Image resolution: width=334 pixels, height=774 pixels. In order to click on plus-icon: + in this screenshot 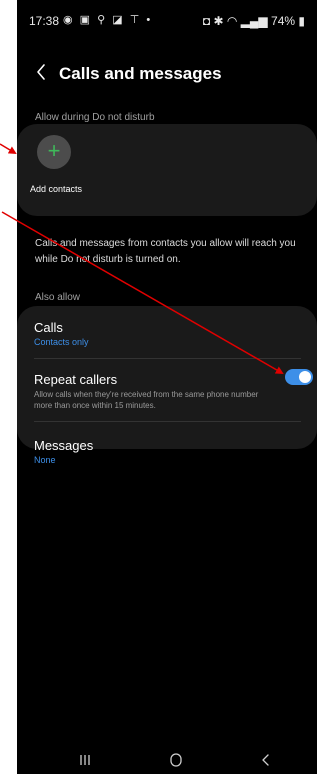, I will do `click(54, 150)`.